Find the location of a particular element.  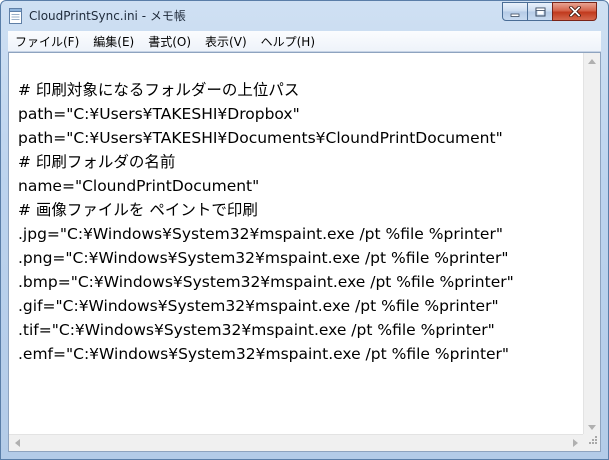

close-icon is located at coordinates (574, 11).